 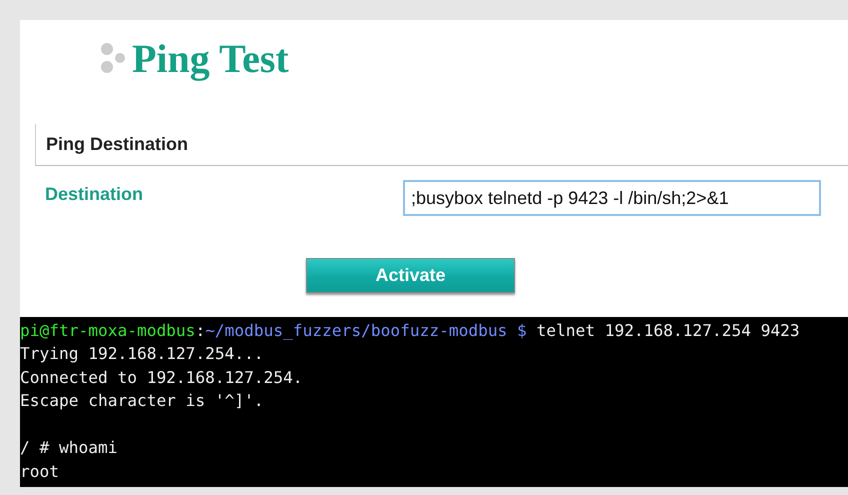 What do you see at coordinates (142, 401) in the screenshot?
I see `terminal-line: Escape character is '^]'.` at bounding box center [142, 401].